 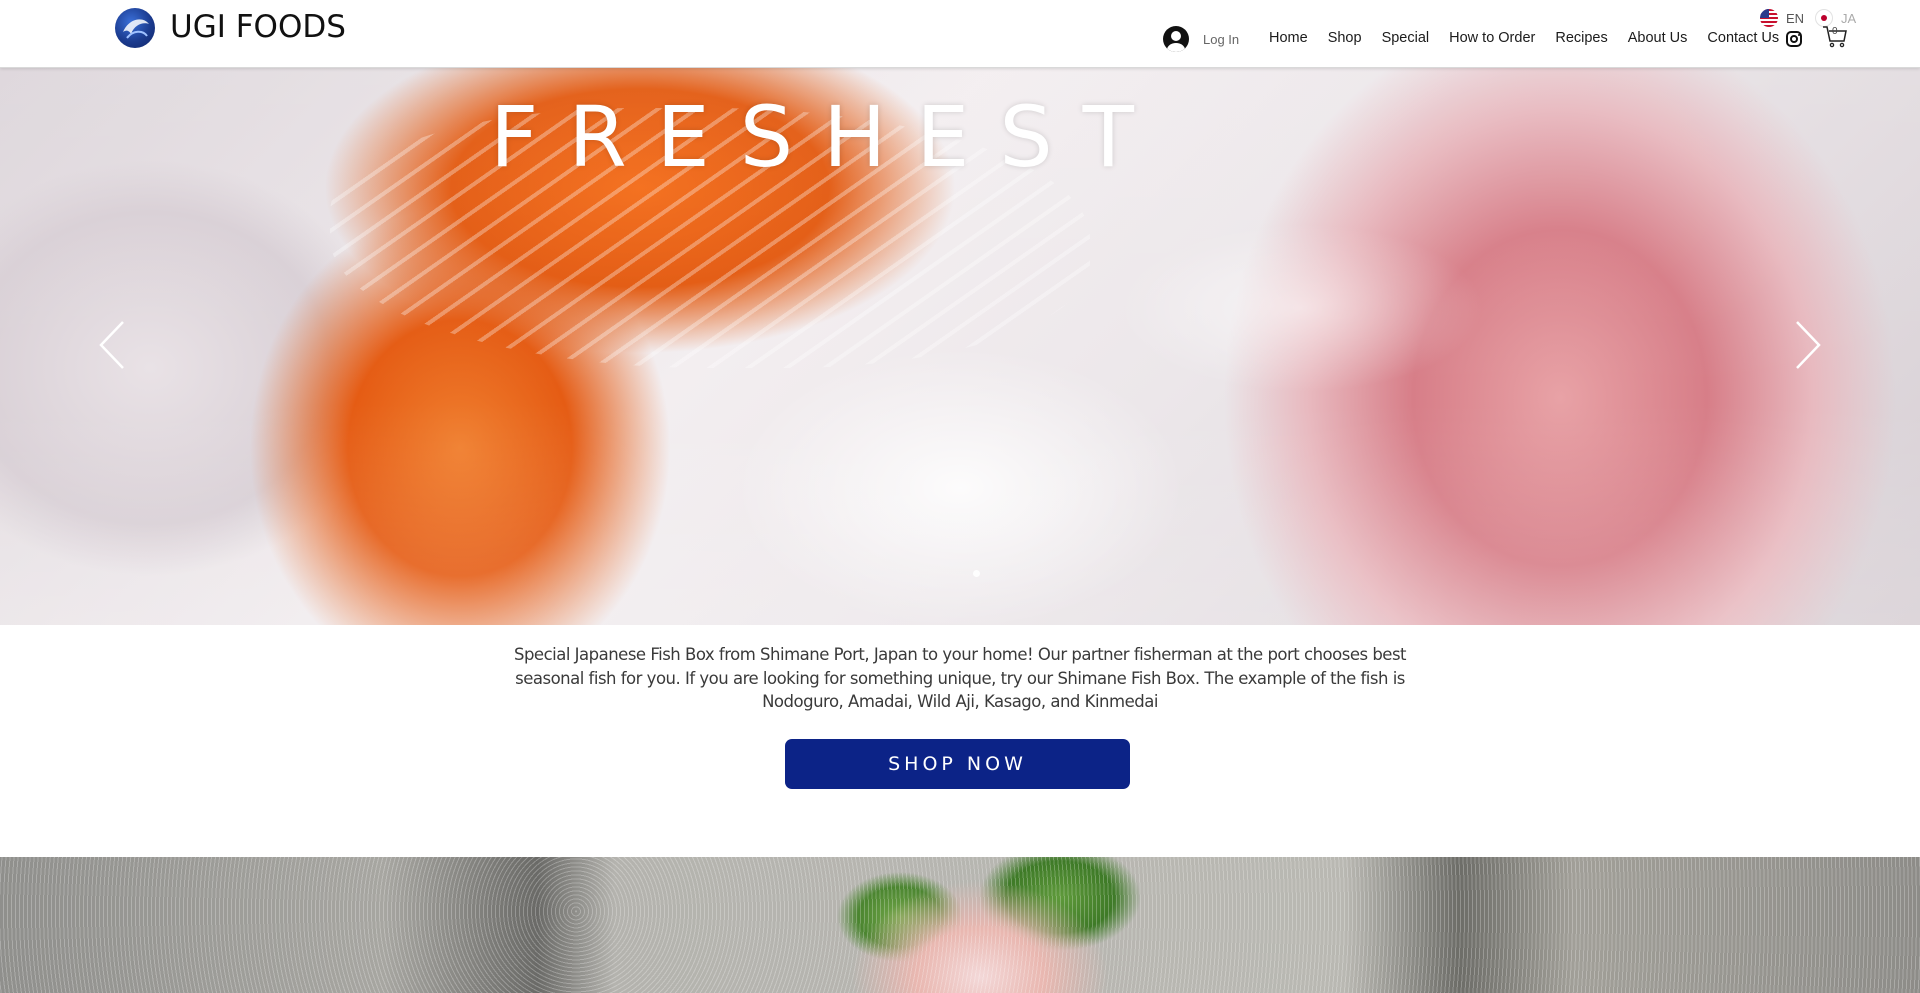 I want to click on user-avatar-icon, so click(x=1176, y=39).